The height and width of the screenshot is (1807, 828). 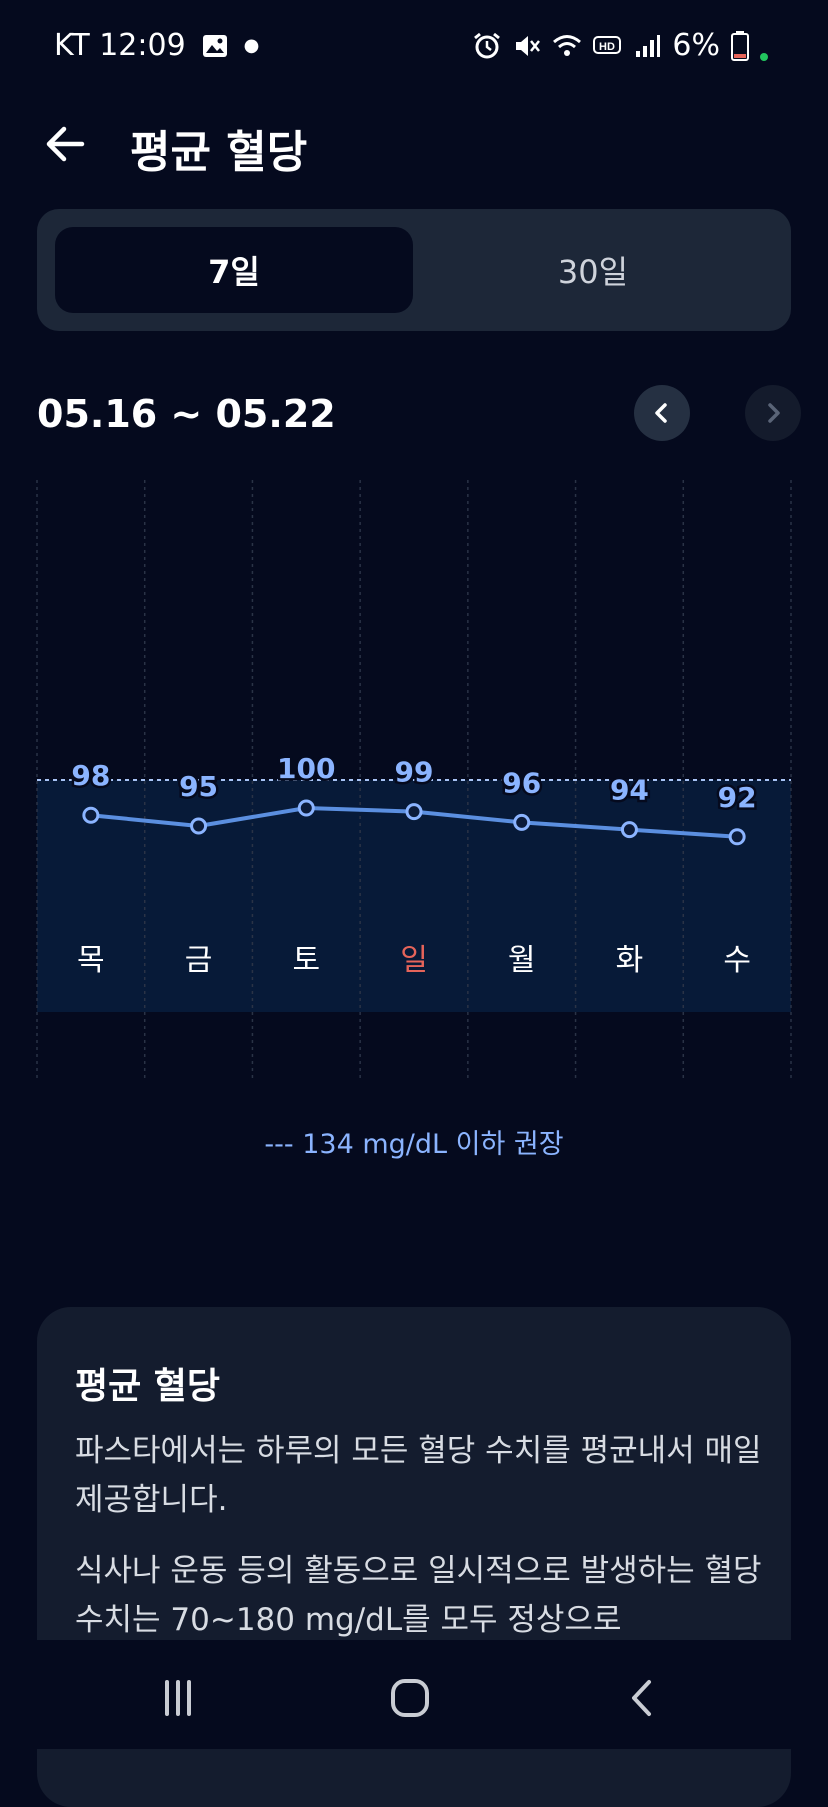 I want to click on x-tick-label: 일, so click(x=414, y=960).